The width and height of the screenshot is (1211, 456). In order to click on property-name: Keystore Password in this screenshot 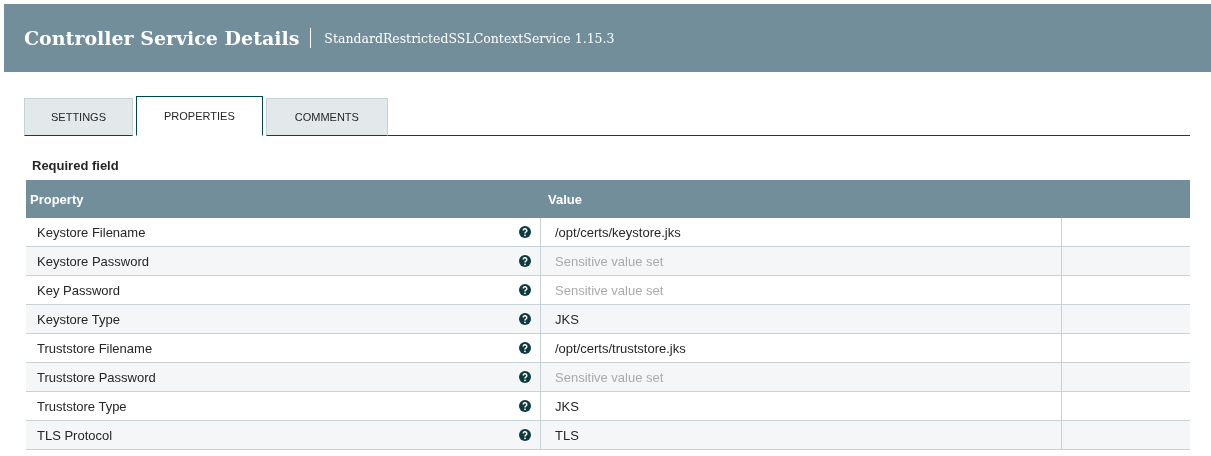, I will do `click(93, 261)`.